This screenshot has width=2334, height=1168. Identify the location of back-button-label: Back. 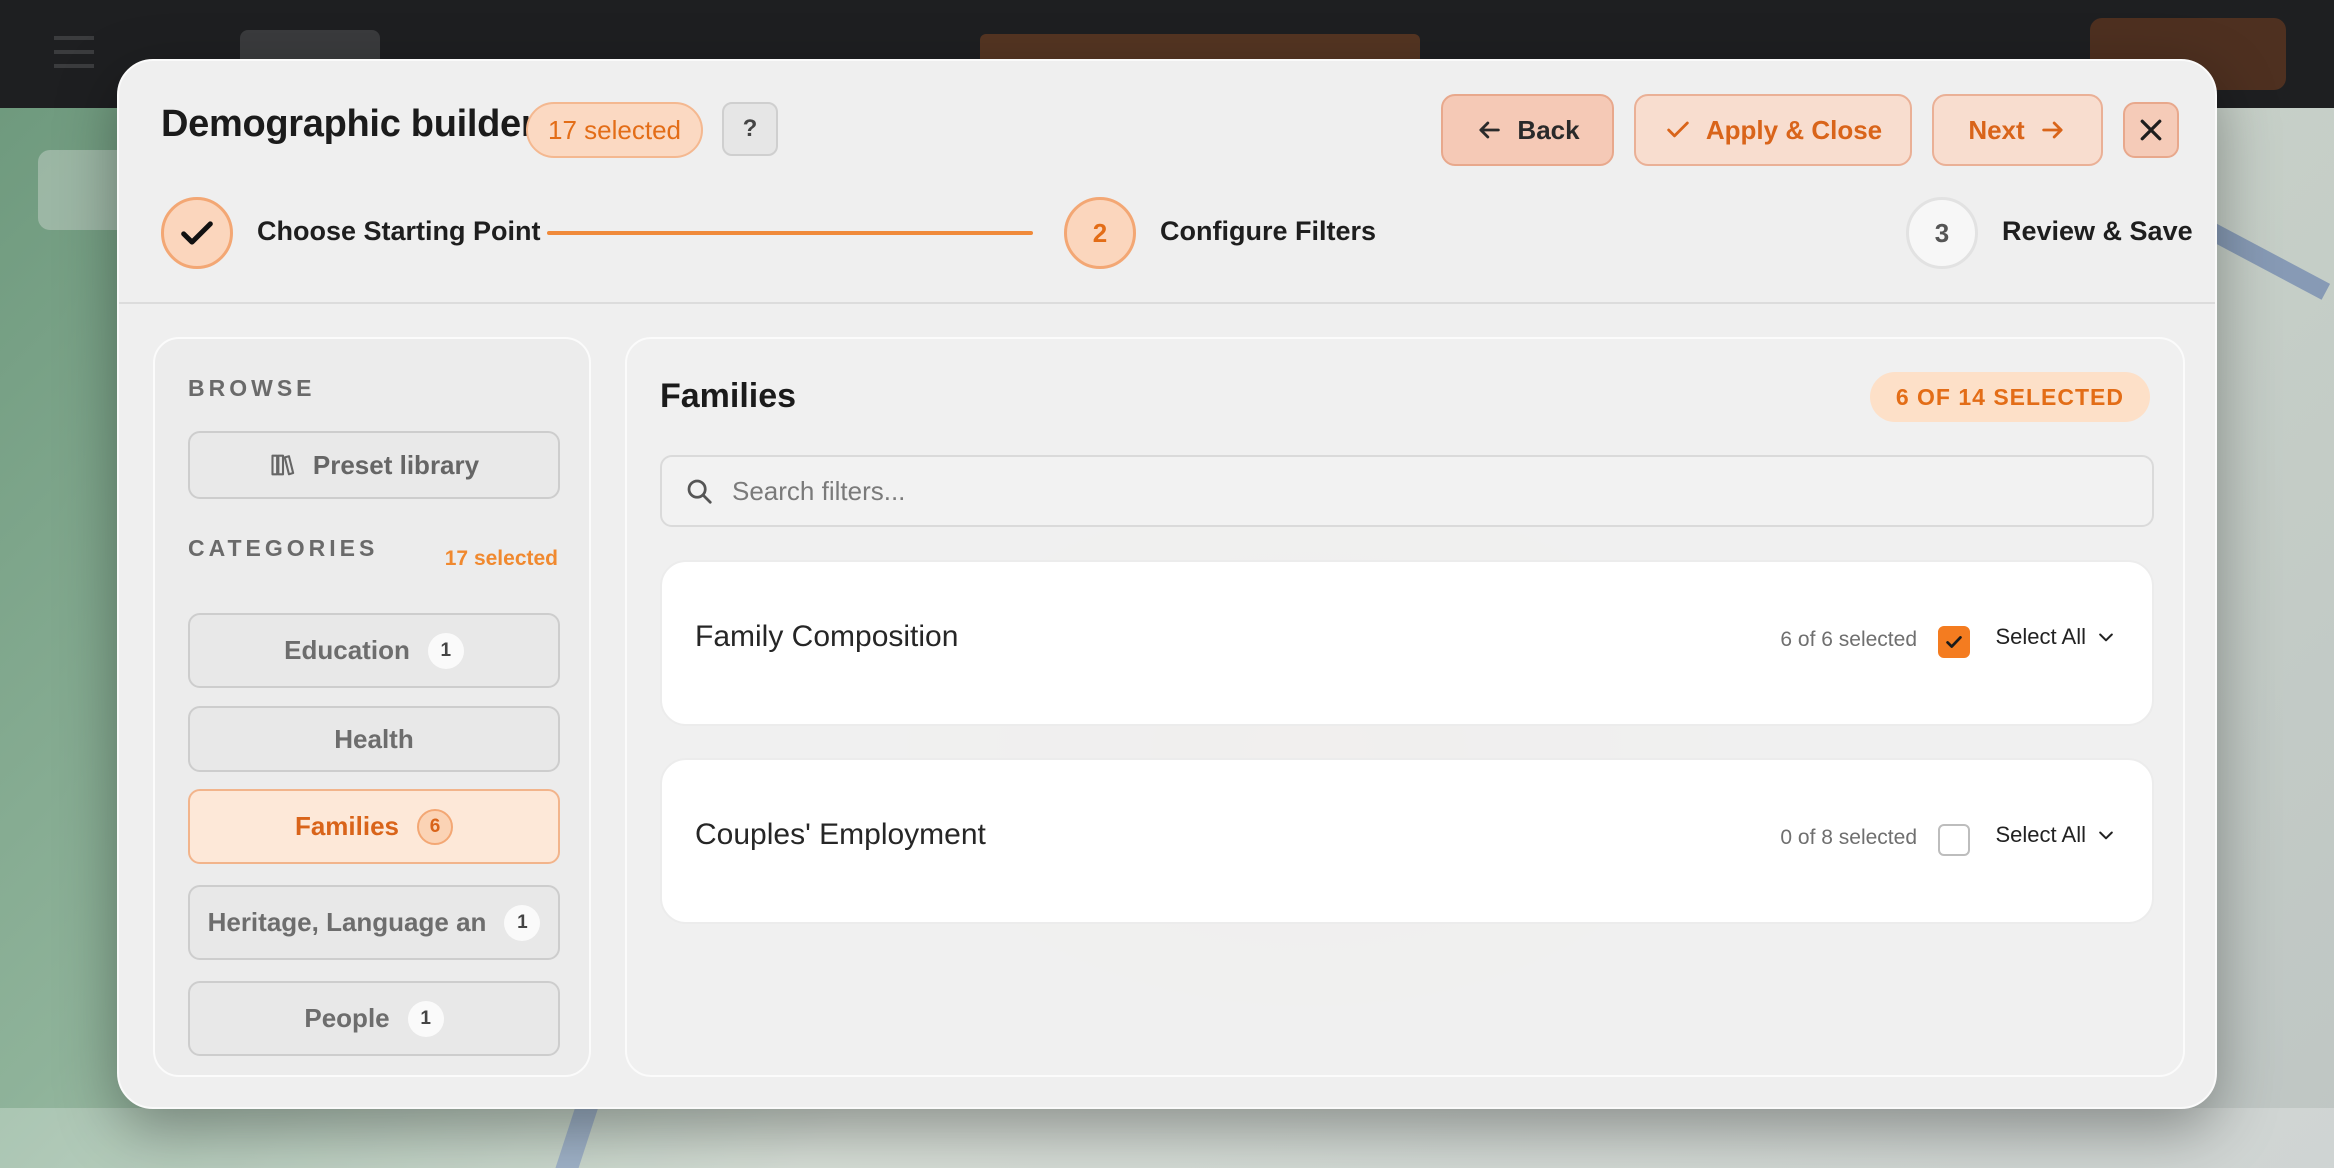
(1548, 129).